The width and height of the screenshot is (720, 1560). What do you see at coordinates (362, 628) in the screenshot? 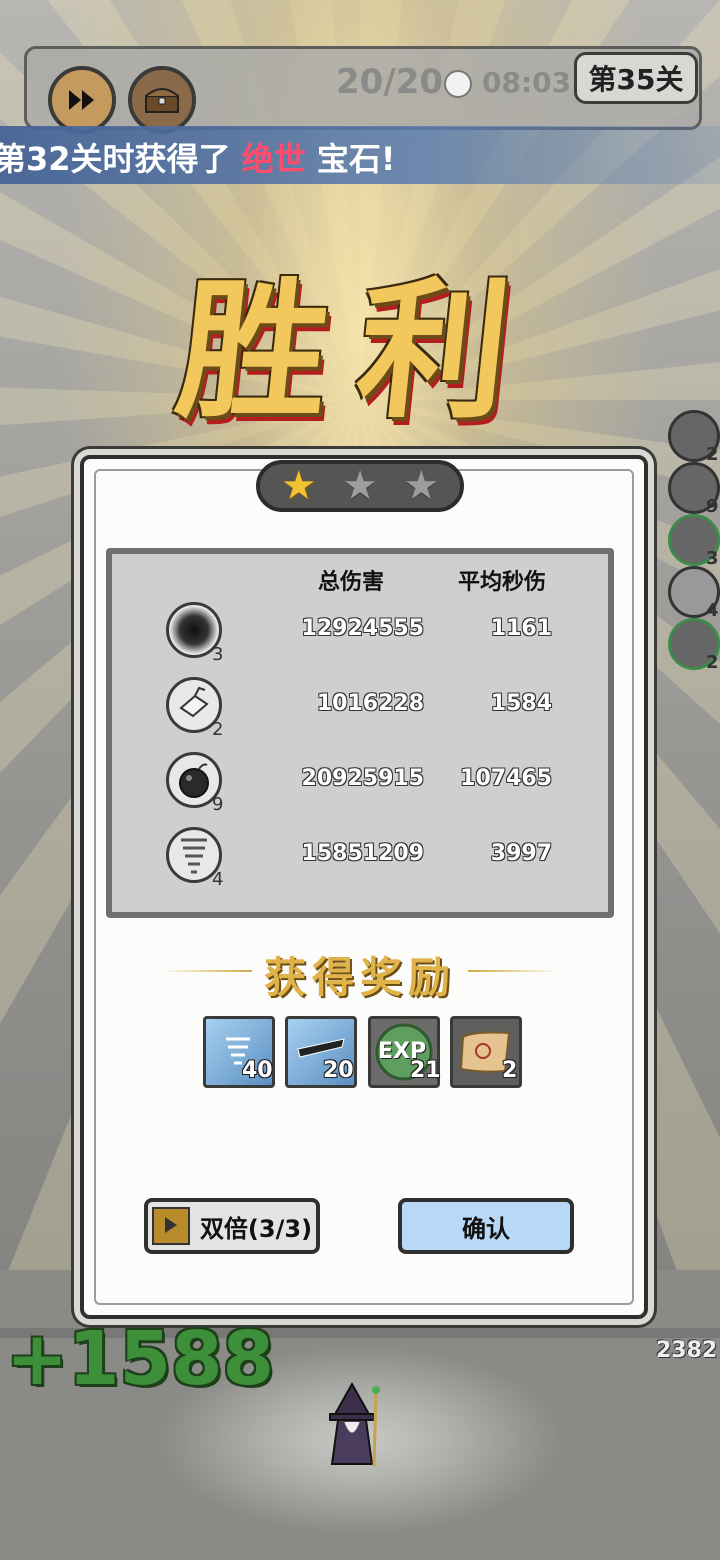
I see `total-damage-value: 12924555` at bounding box center [362, 628].